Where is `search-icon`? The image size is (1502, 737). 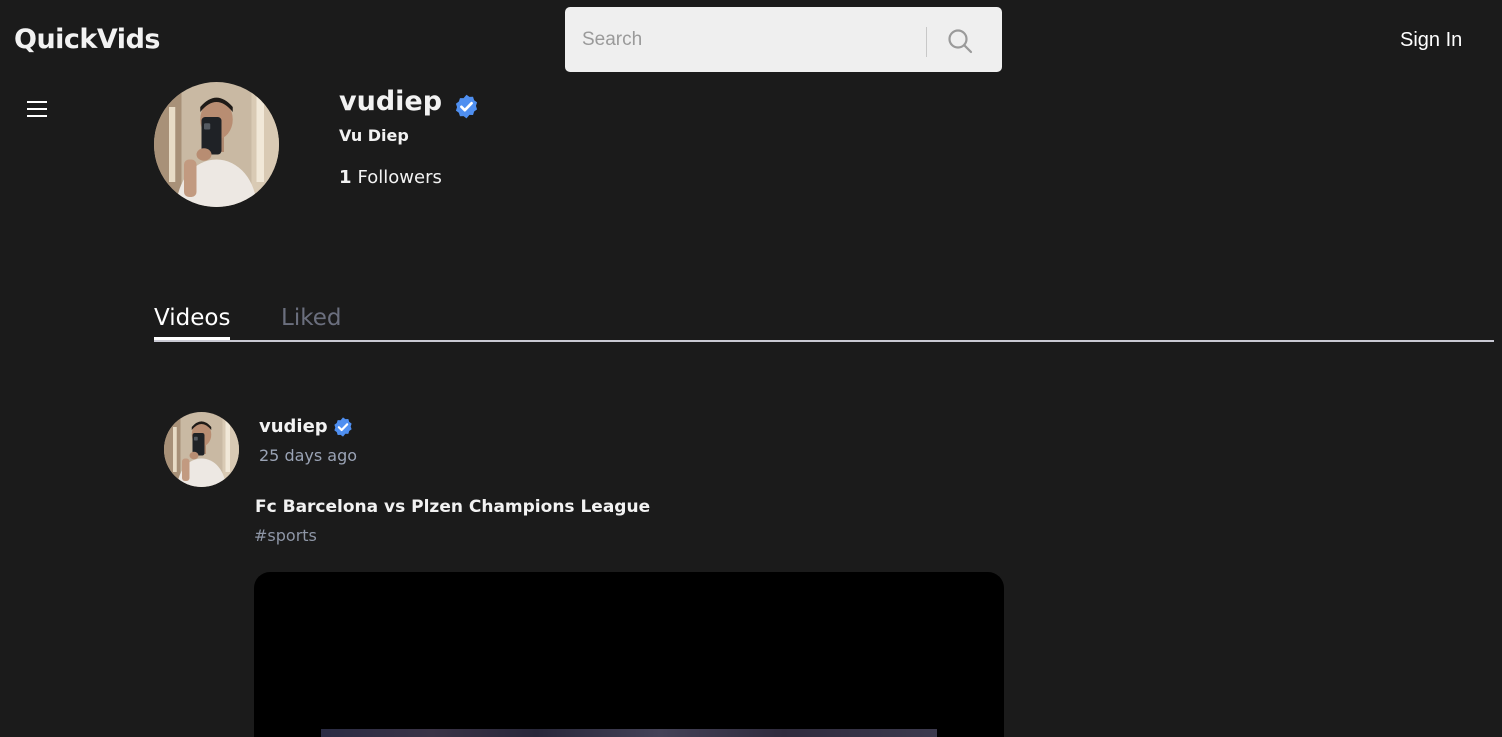
search-icon is located at coordinates (960, 41).